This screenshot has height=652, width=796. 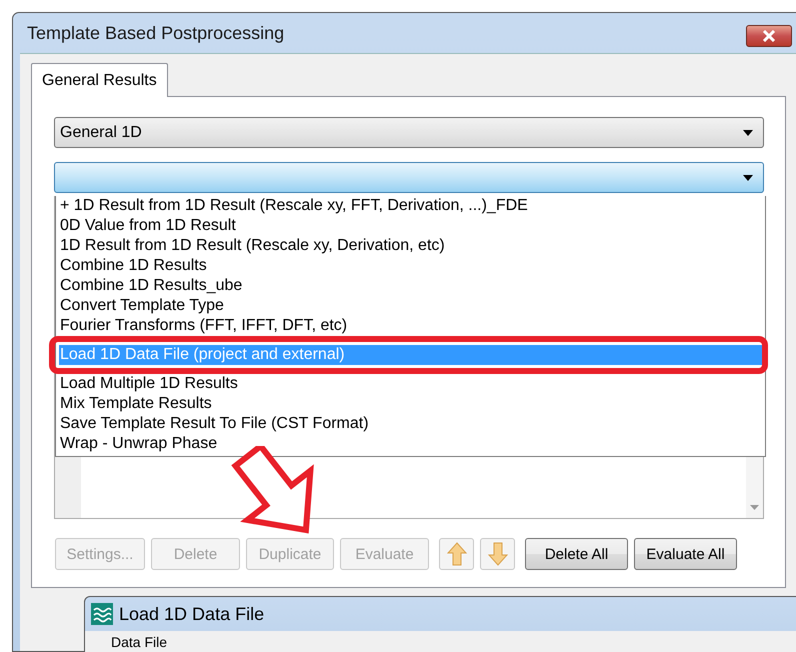 What do you see at coordinates (754, 507) in the screenshot?
I see `scroll-down-icon` at bounding box center [754, 507].